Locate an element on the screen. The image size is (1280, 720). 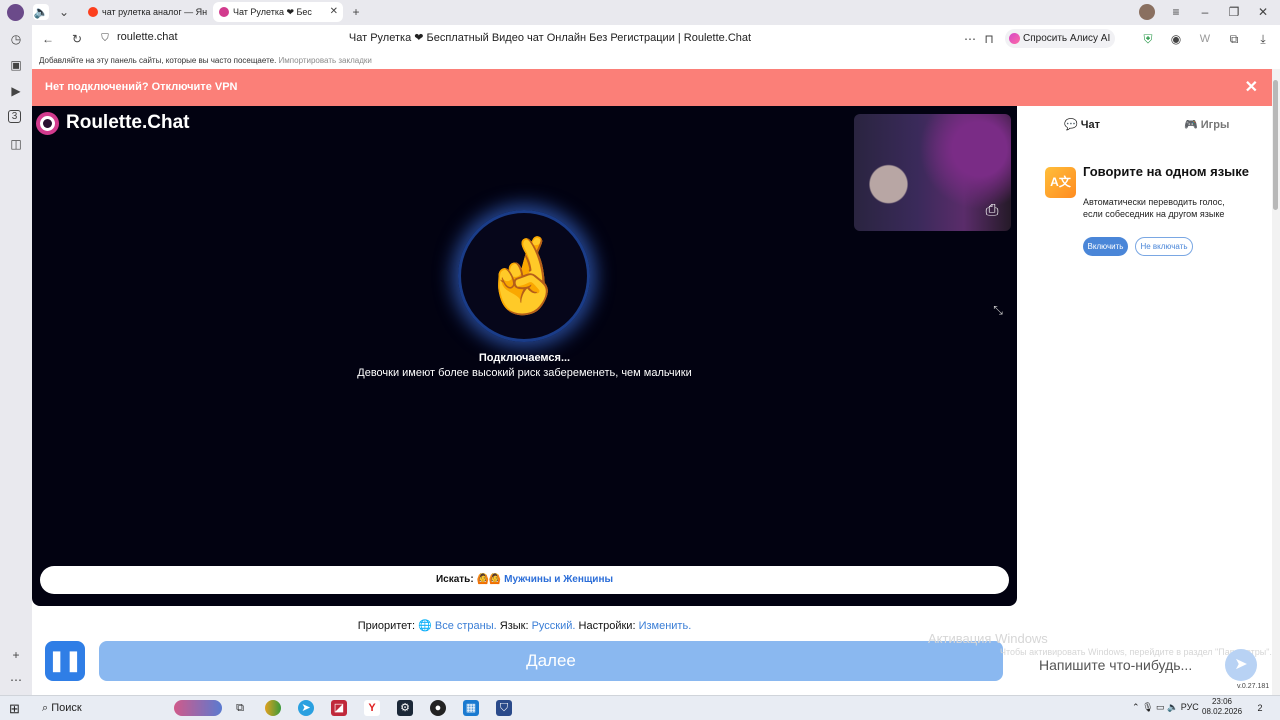
screenshot-icon: ◫ is located at coordinates (16, 144).